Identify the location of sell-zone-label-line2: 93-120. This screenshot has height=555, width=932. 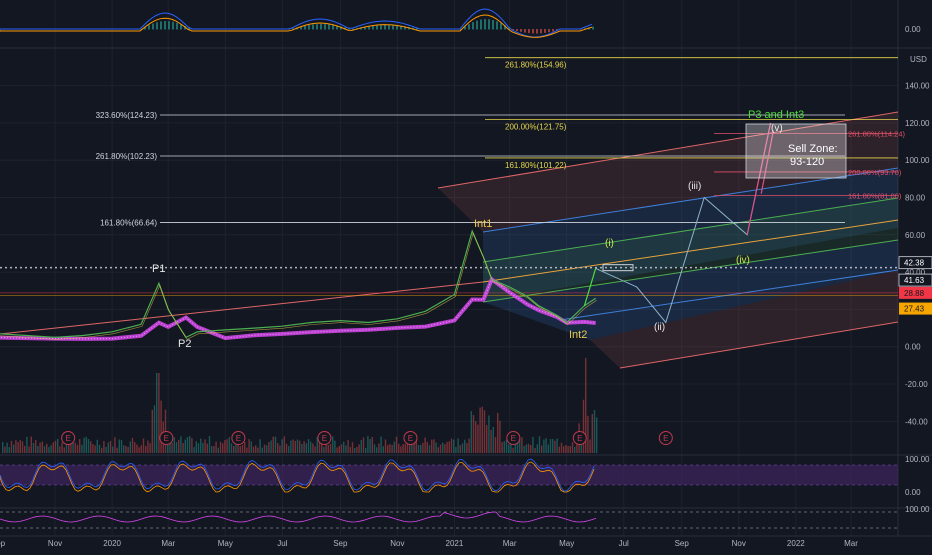
(807, 162).